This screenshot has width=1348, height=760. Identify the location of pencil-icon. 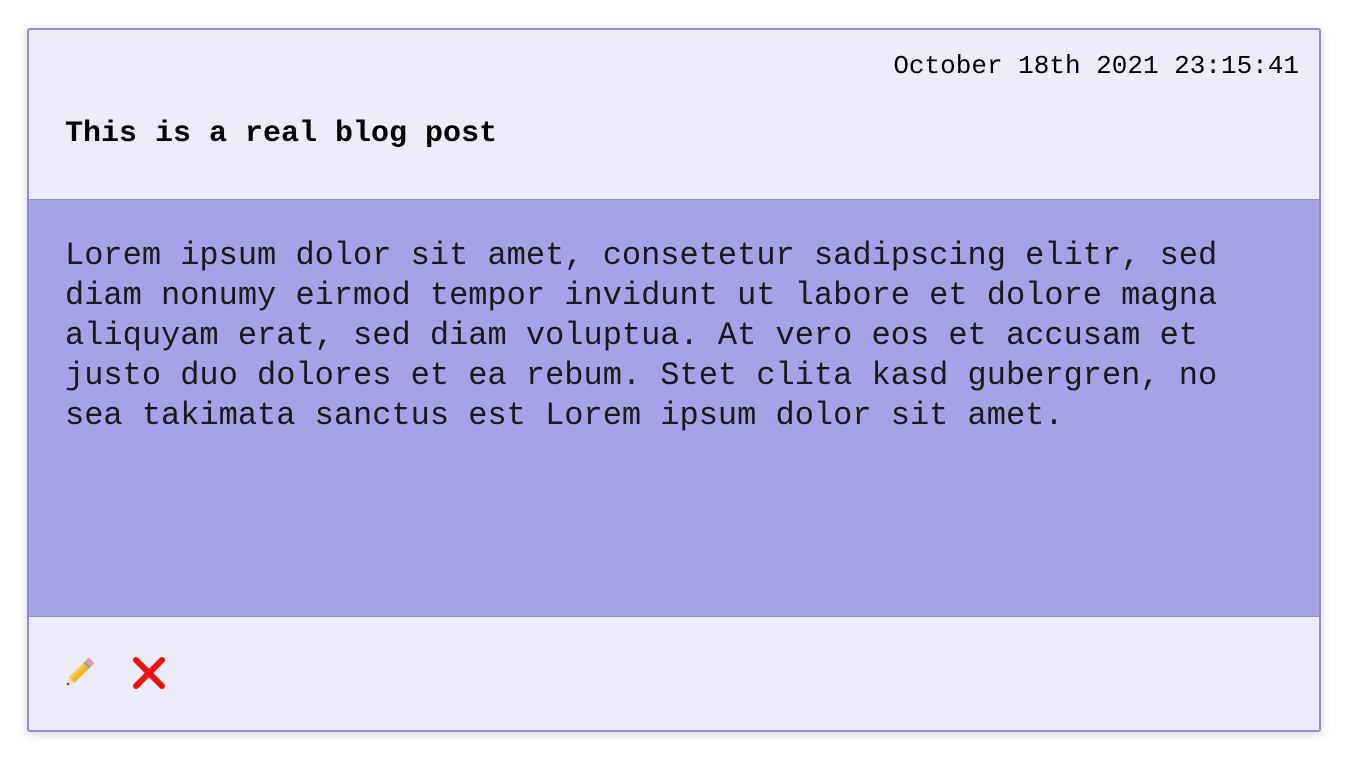
(80, 672).